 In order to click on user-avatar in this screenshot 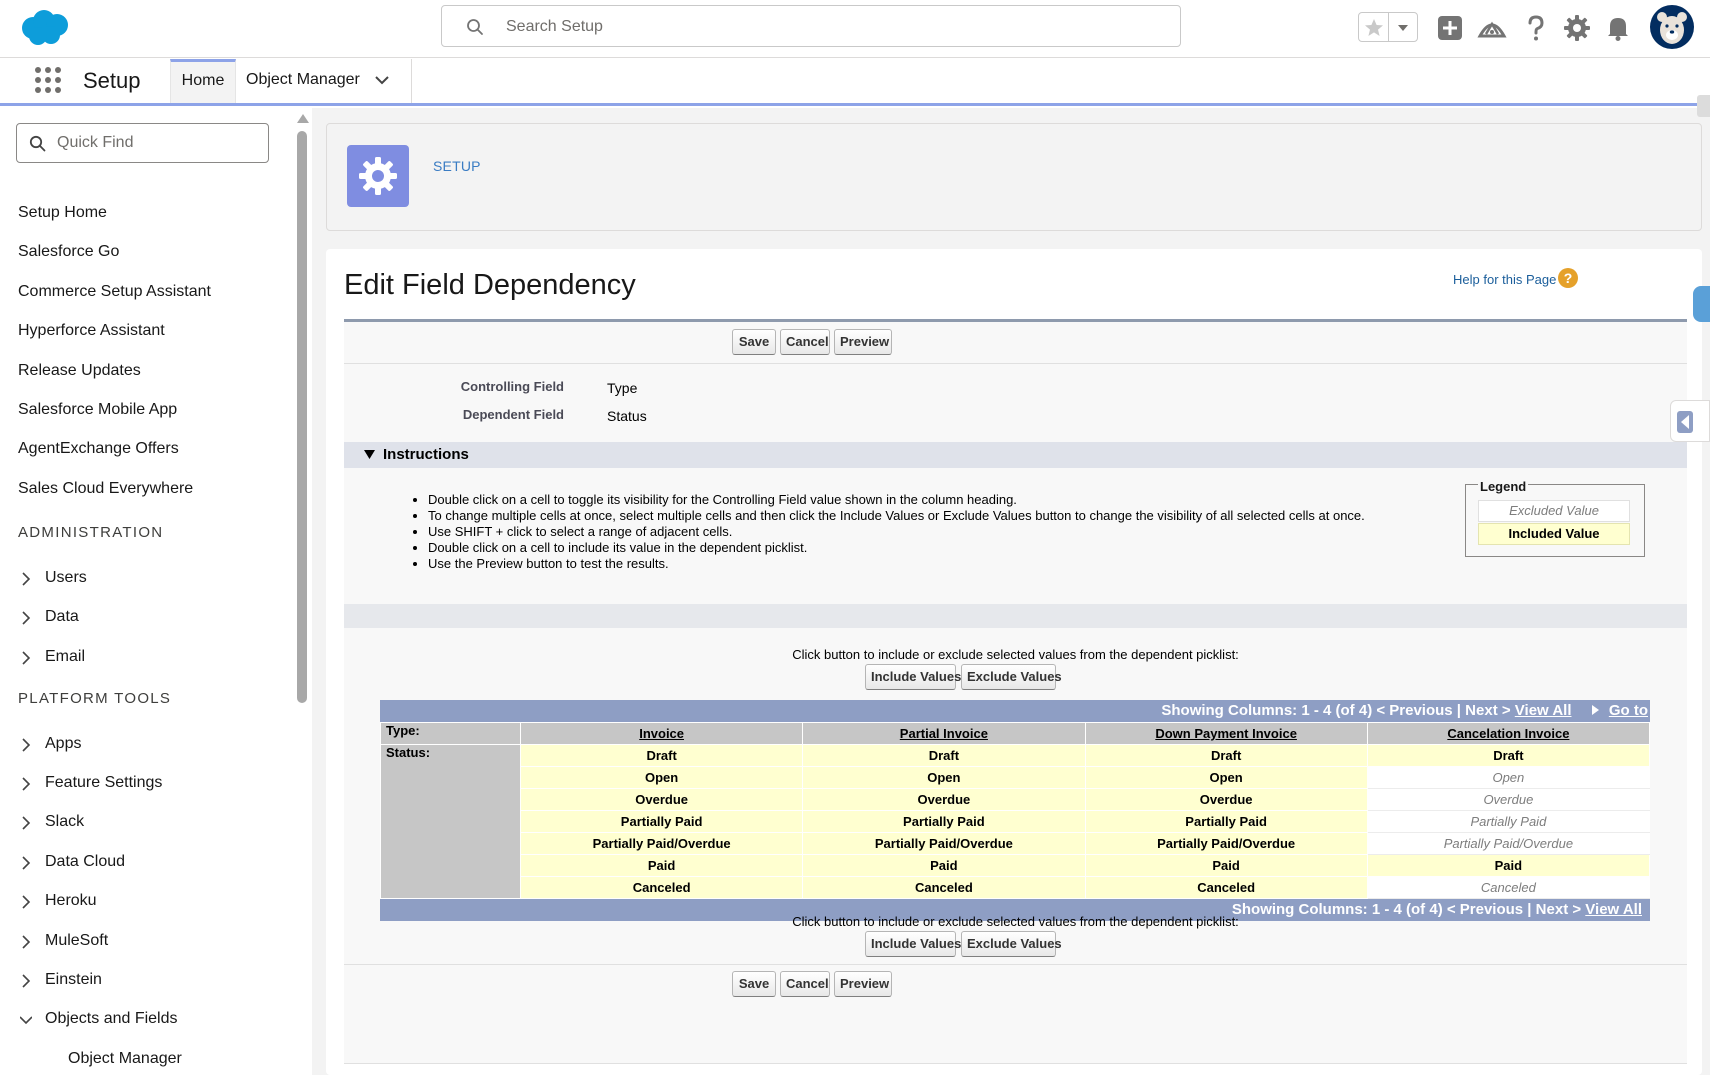, I will do `click(1672, 27)`.